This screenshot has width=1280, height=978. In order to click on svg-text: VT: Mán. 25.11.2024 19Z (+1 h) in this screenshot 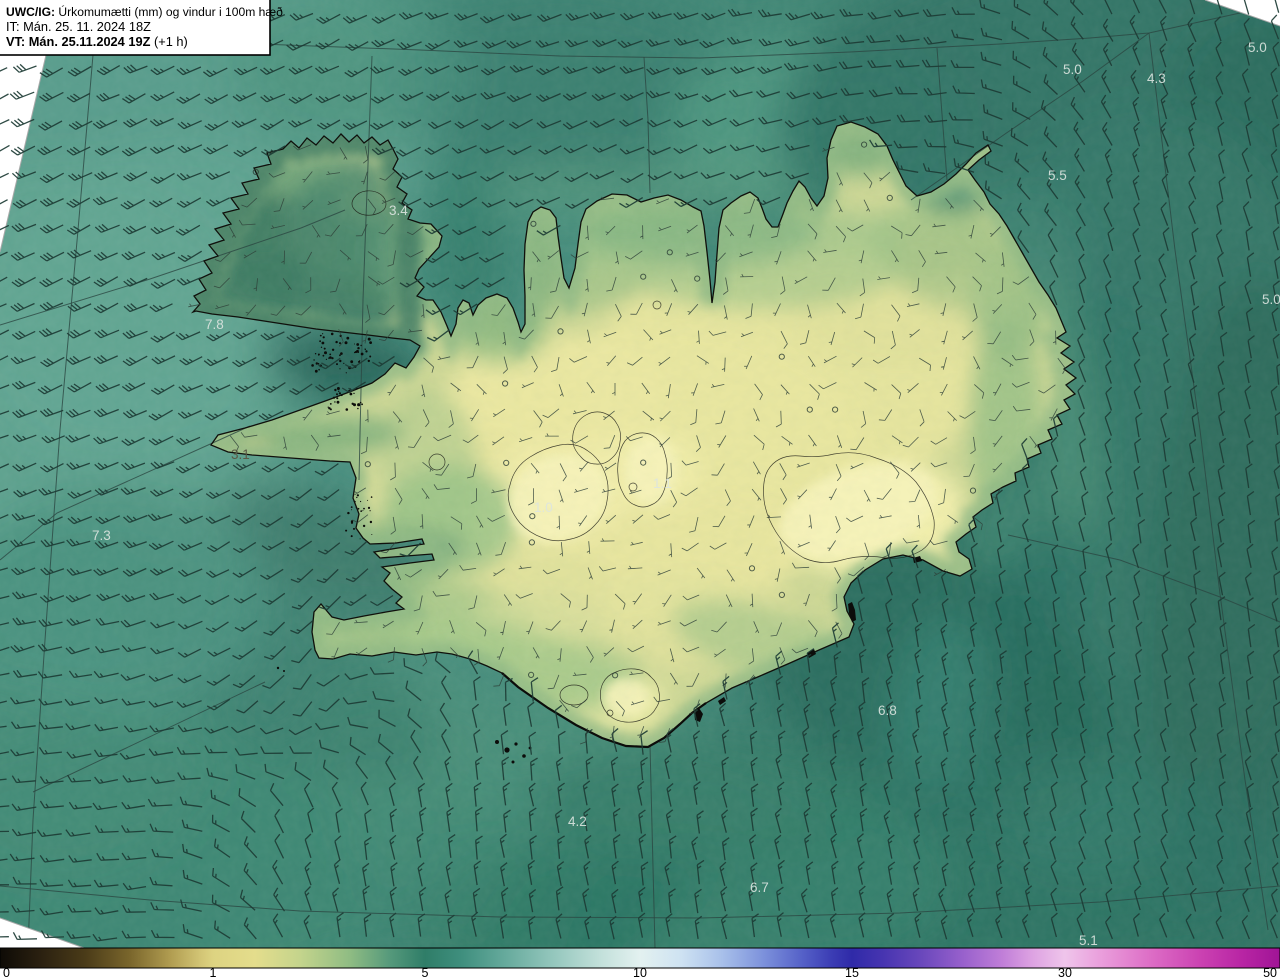, I will do `click(97, 41)`.